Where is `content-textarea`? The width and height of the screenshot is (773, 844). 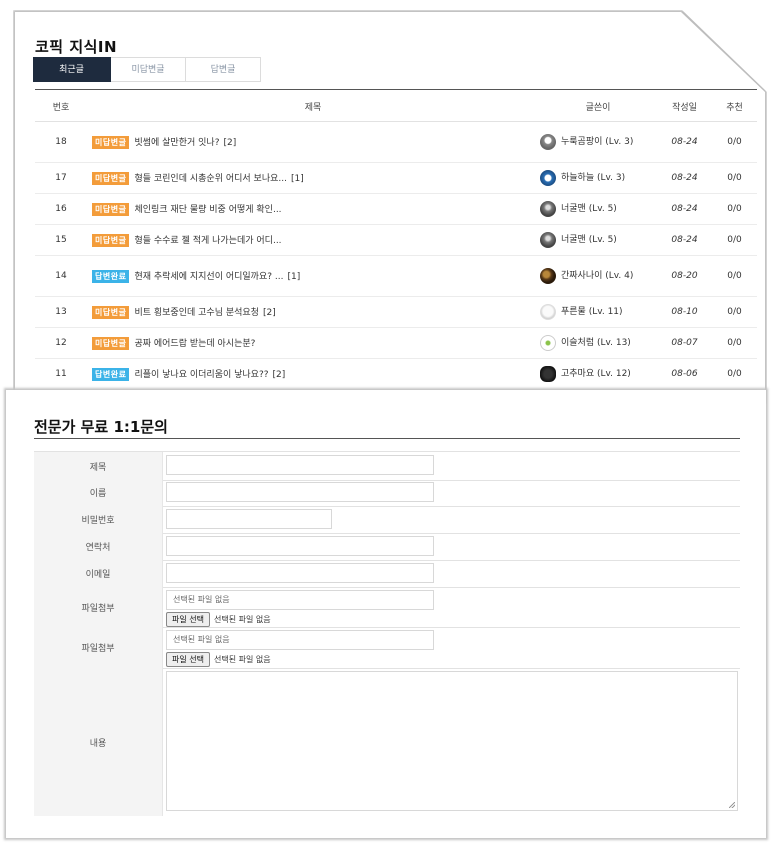 content-textarea is located at coordinates (452, 741).